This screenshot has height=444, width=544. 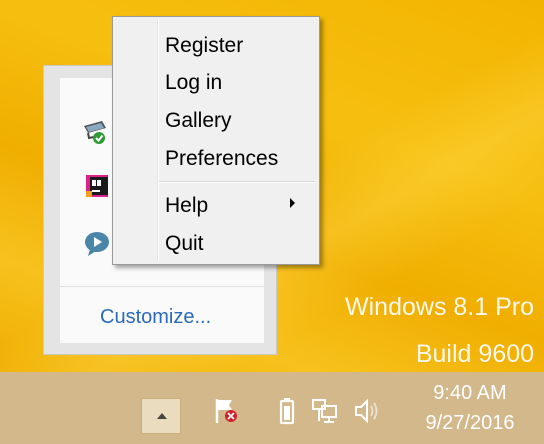 I want to click on network-icon, so click(x=325, y=411).